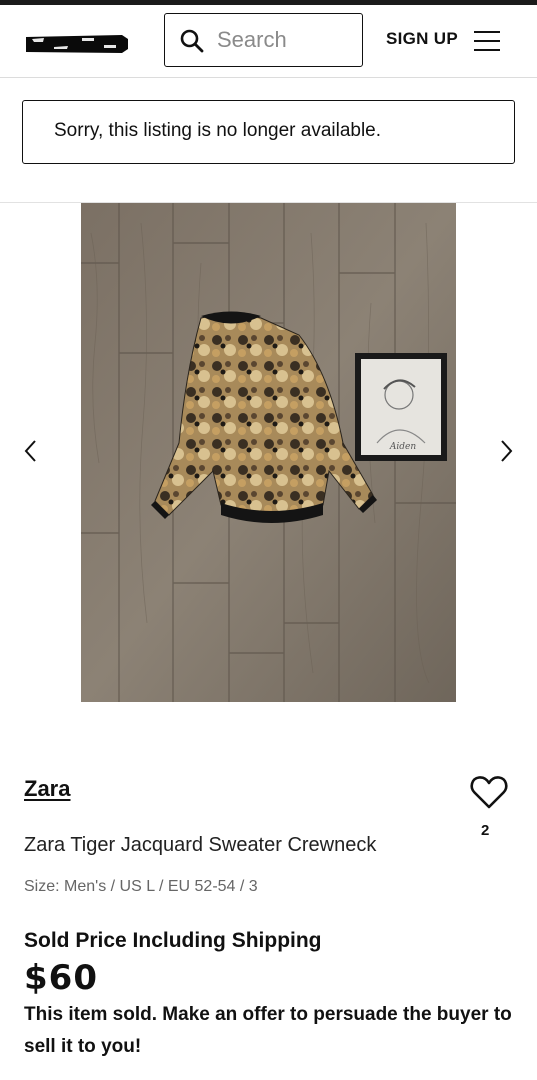 This screenshot has height=1080, width=537. Describe the element at coordinates (506, 451) in the screenshot. I see `chevron-right-icon` at that location.